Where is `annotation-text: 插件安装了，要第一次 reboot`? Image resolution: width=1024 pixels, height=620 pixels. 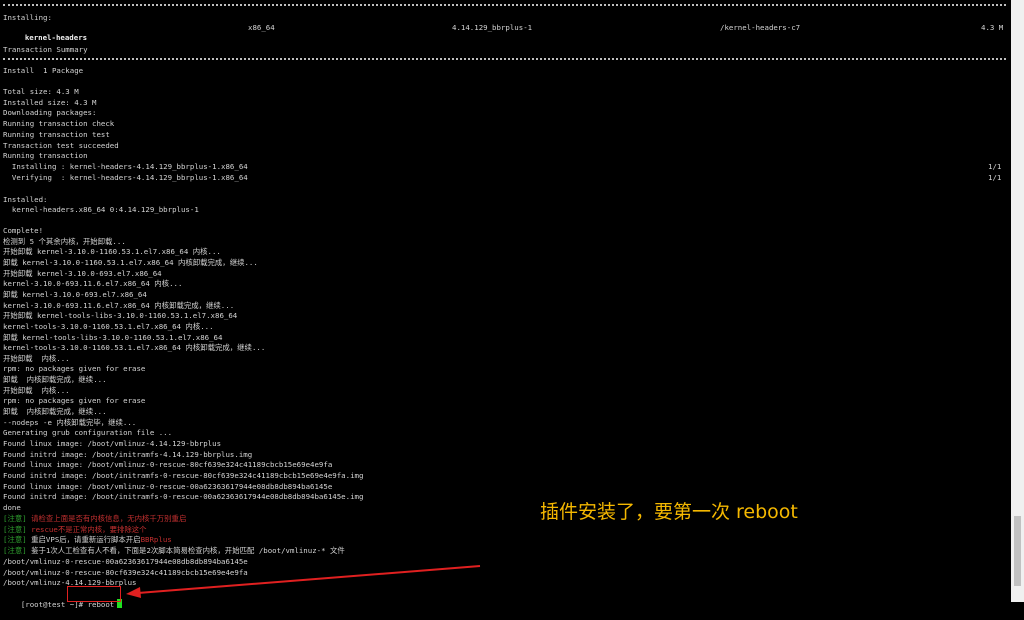
annotation-text: 插件安装了，要第一次 reboot is located at coordinates (669, 512).